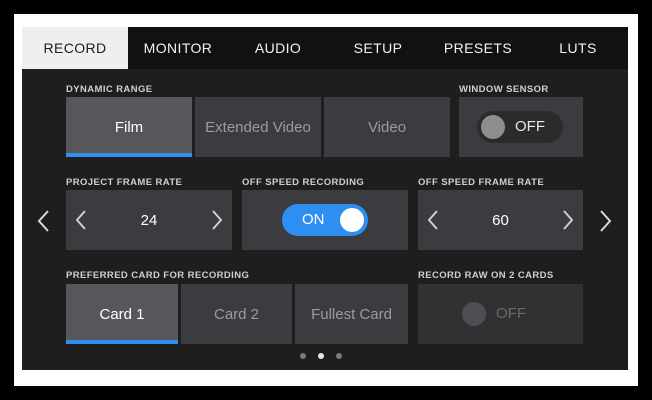  I want to click on preferred-card-1-label: Card 1, so click(122, 314).